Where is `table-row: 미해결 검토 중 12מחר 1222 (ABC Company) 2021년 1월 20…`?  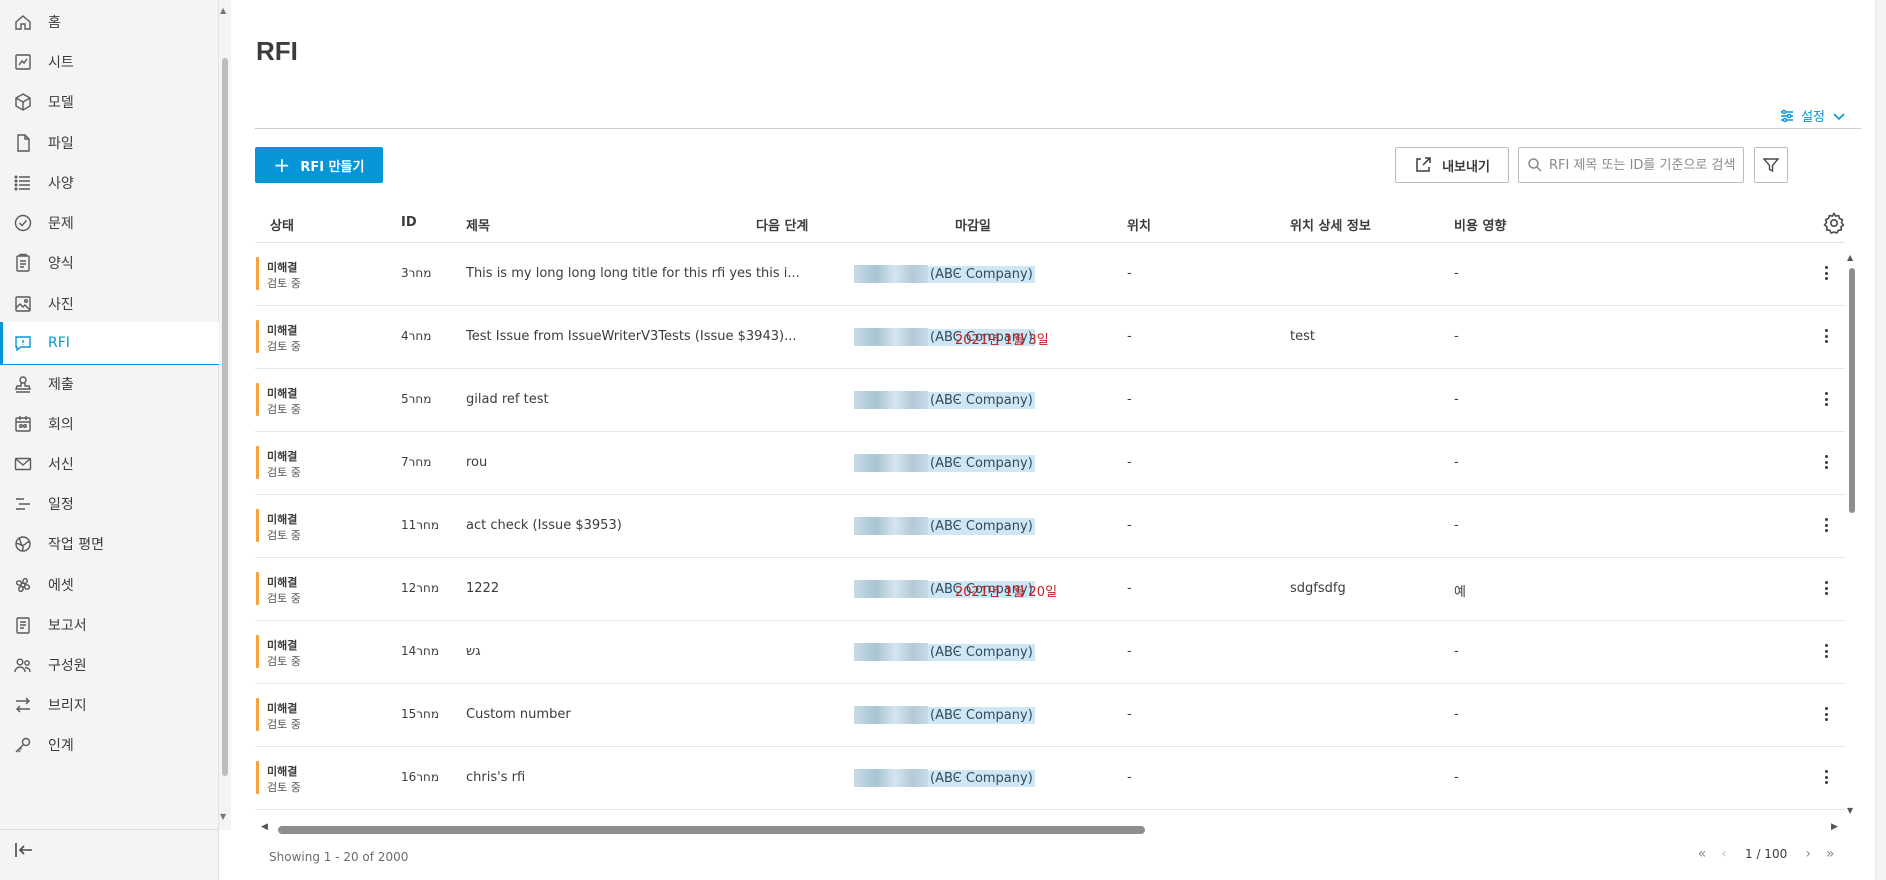 table-row: 미해결 검토 중 12מחר 1222 (ABC Company) 2021년 1월 20… is located at coordinates (1050, 589).